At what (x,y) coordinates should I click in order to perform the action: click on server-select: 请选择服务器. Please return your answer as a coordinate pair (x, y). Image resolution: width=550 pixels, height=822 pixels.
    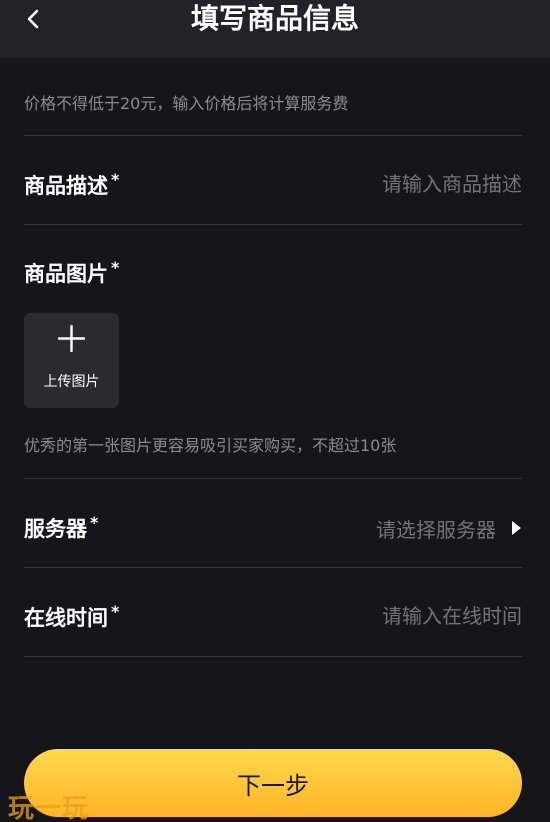
    Looking at the image, I should click on (449, 528).